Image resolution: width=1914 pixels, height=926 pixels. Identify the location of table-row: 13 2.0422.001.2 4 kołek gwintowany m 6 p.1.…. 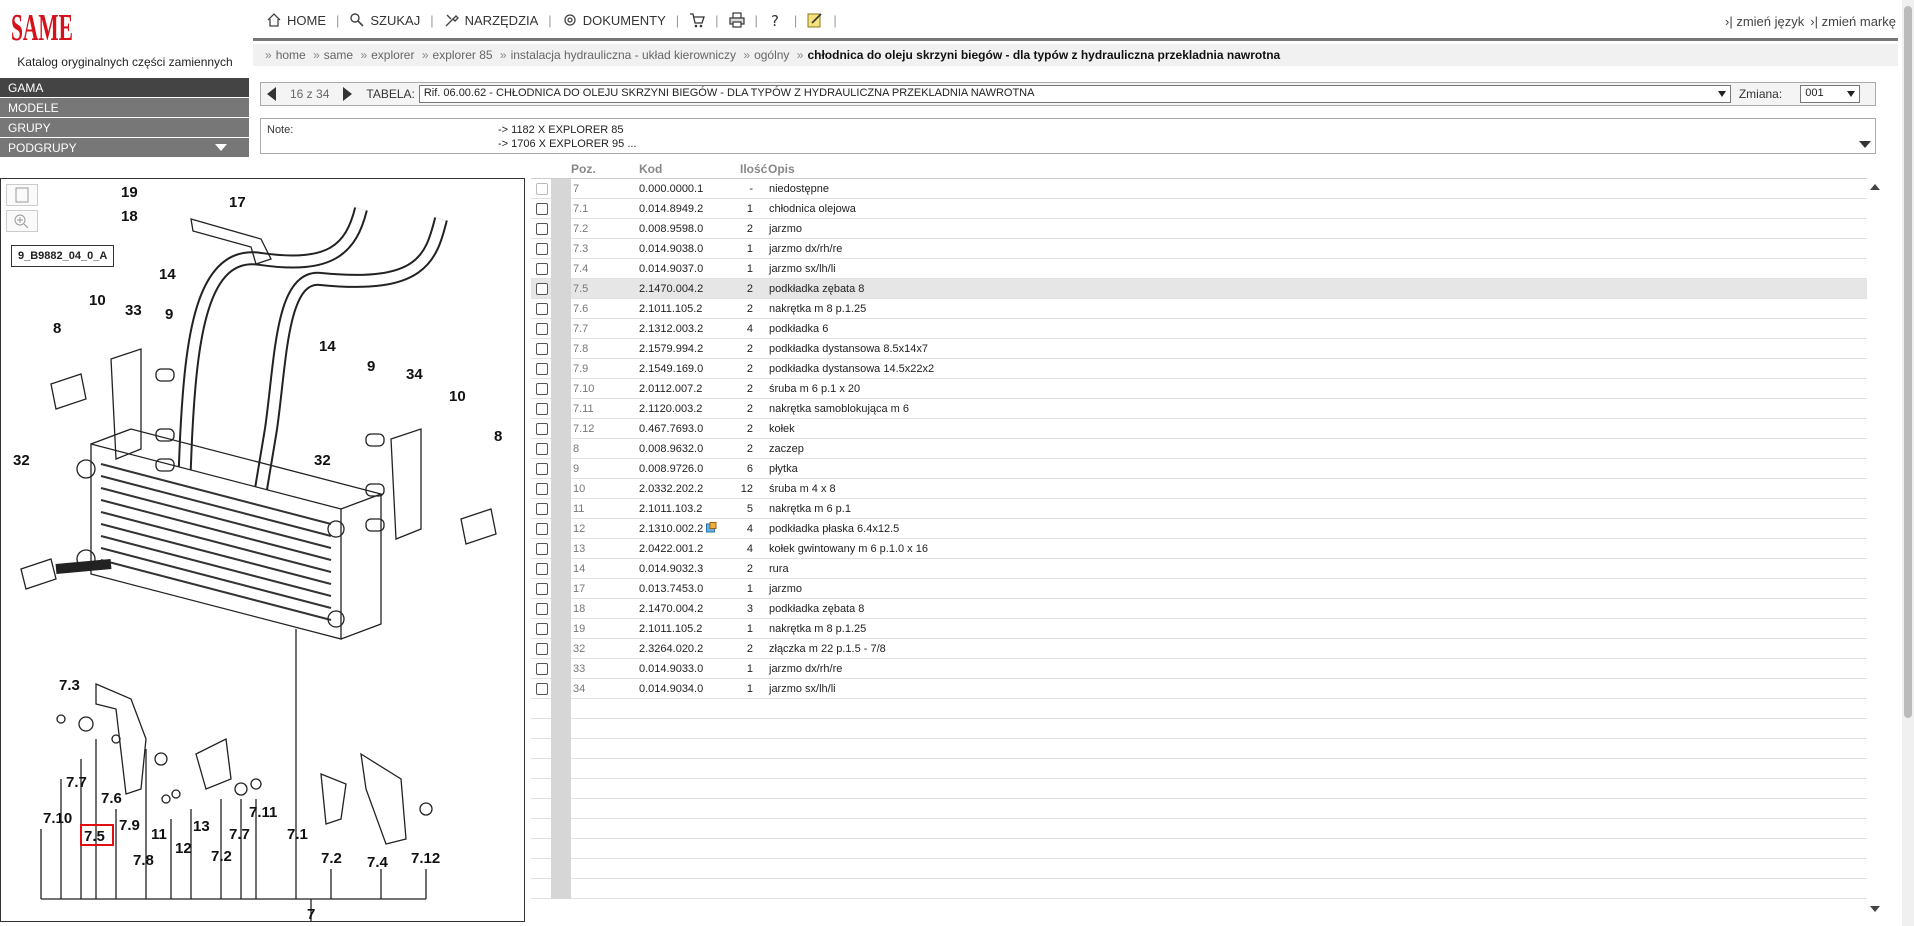
(1199, 549).